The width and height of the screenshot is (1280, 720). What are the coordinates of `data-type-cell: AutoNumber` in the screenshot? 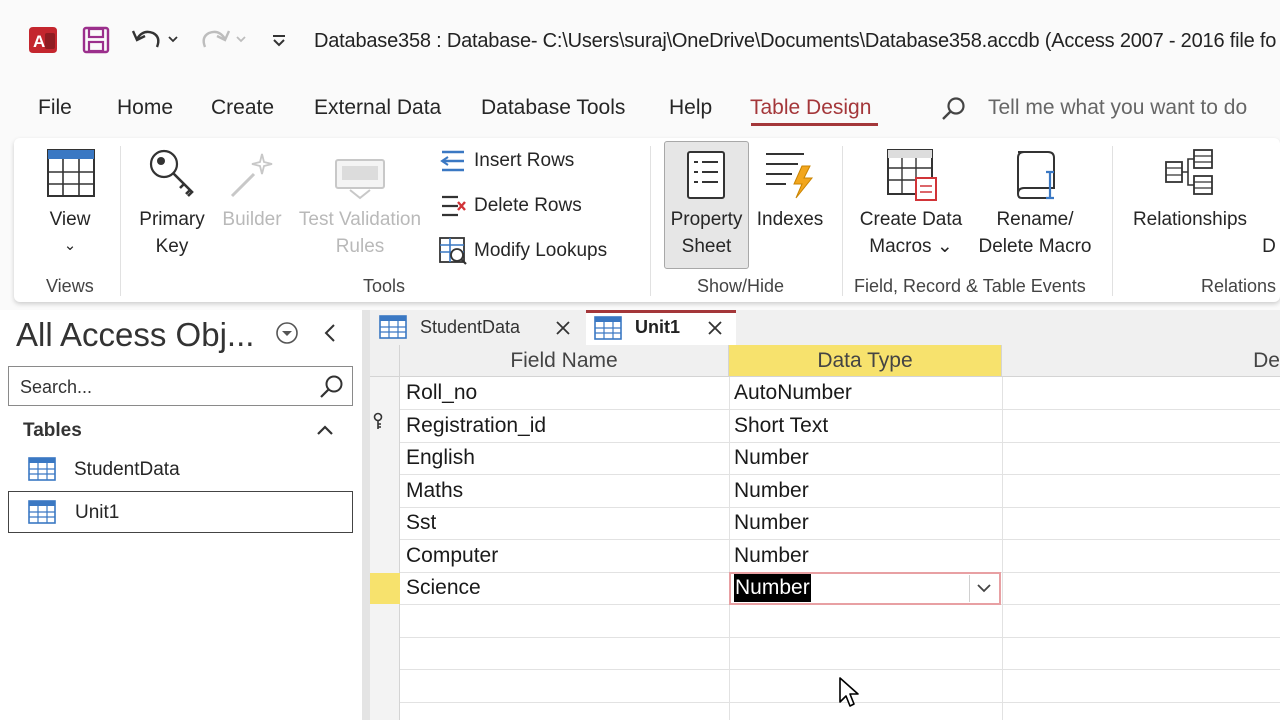 It's located at (793, 393).